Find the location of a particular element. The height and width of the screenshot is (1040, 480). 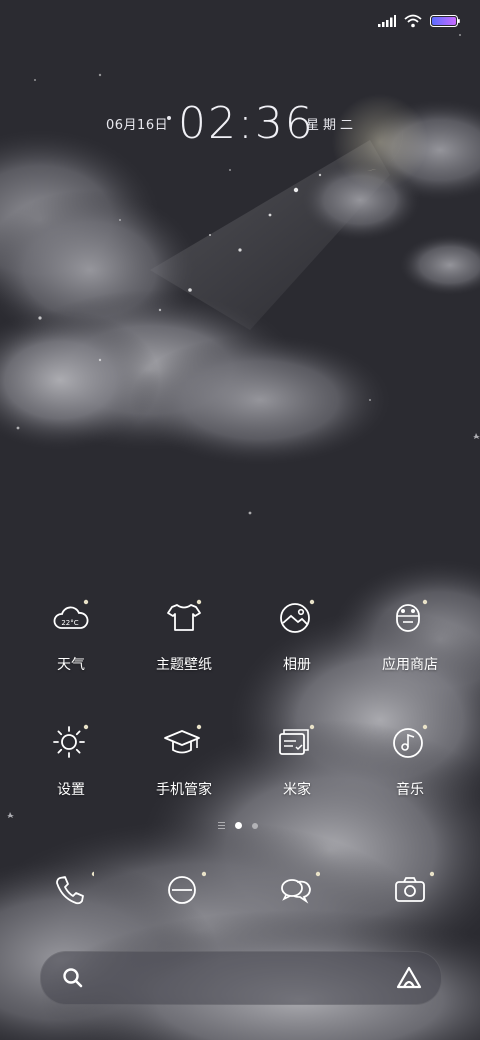

camera-icon is located at coordinates (411, 891).